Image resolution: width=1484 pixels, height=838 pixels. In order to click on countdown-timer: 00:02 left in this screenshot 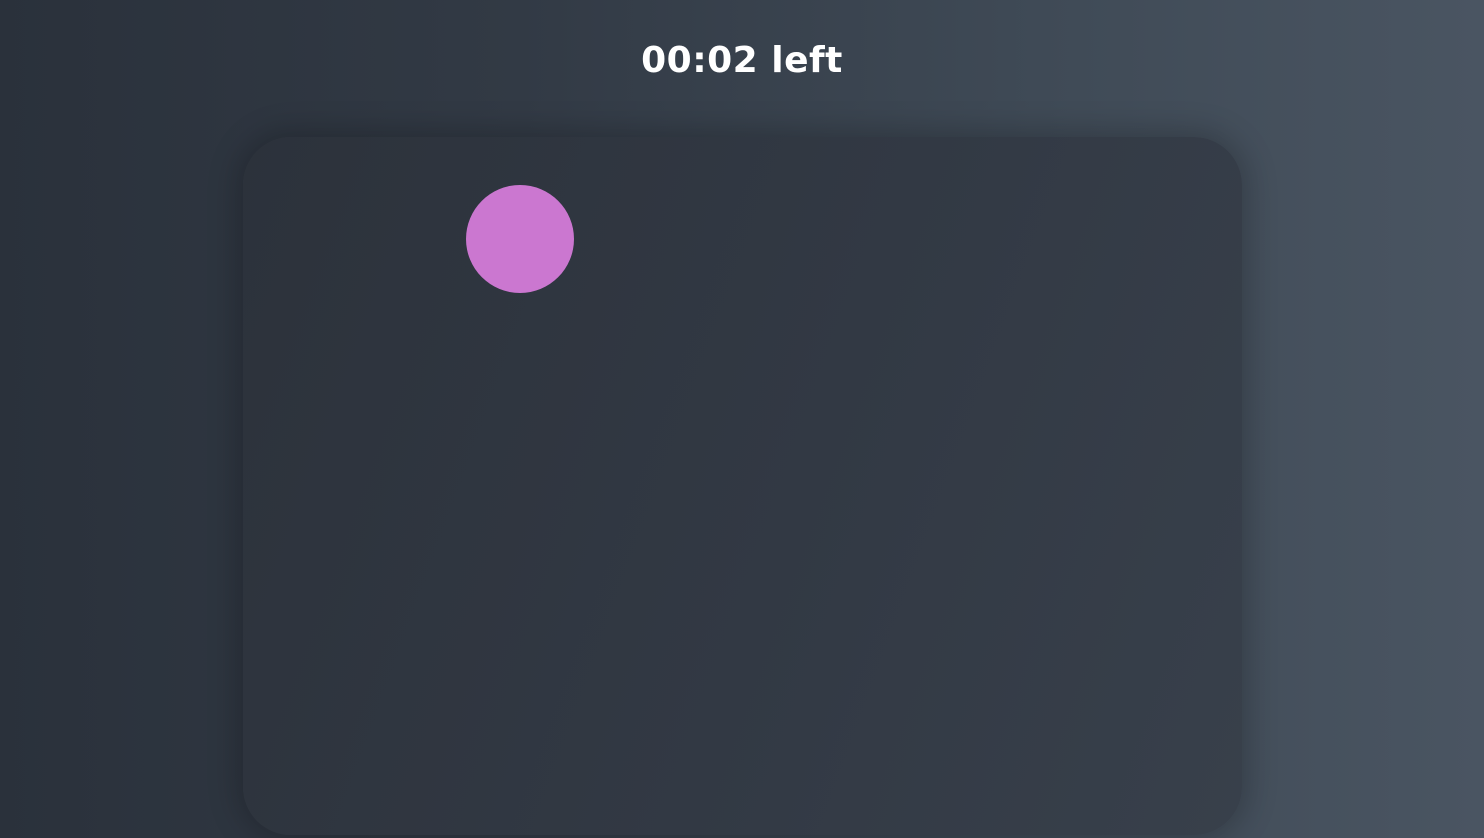, I will do `click(742, 60)`.